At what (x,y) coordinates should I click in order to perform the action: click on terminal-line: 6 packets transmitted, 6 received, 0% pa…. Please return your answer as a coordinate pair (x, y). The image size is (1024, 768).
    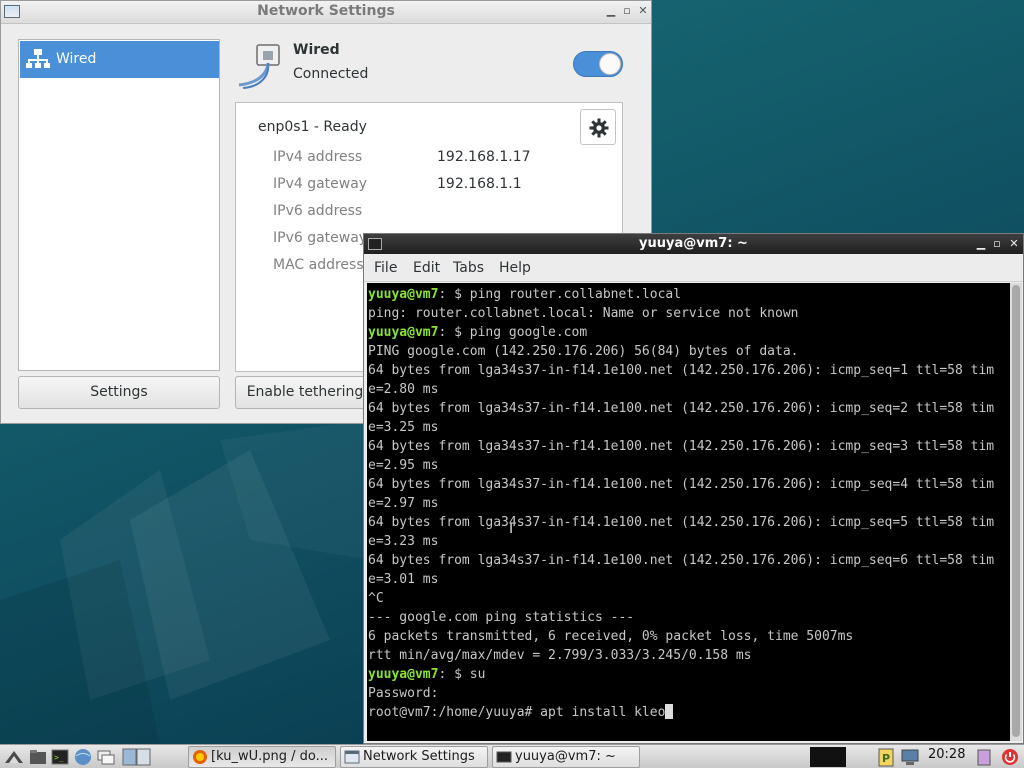
    Looking at the image, I should click on (610, 636).